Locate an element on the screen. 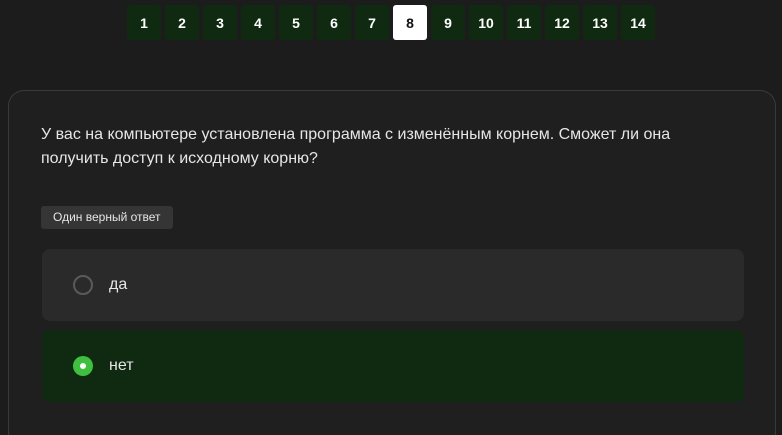 The image size is (782, 435). page-button-6: 6 is located at coordinates (334, 22).